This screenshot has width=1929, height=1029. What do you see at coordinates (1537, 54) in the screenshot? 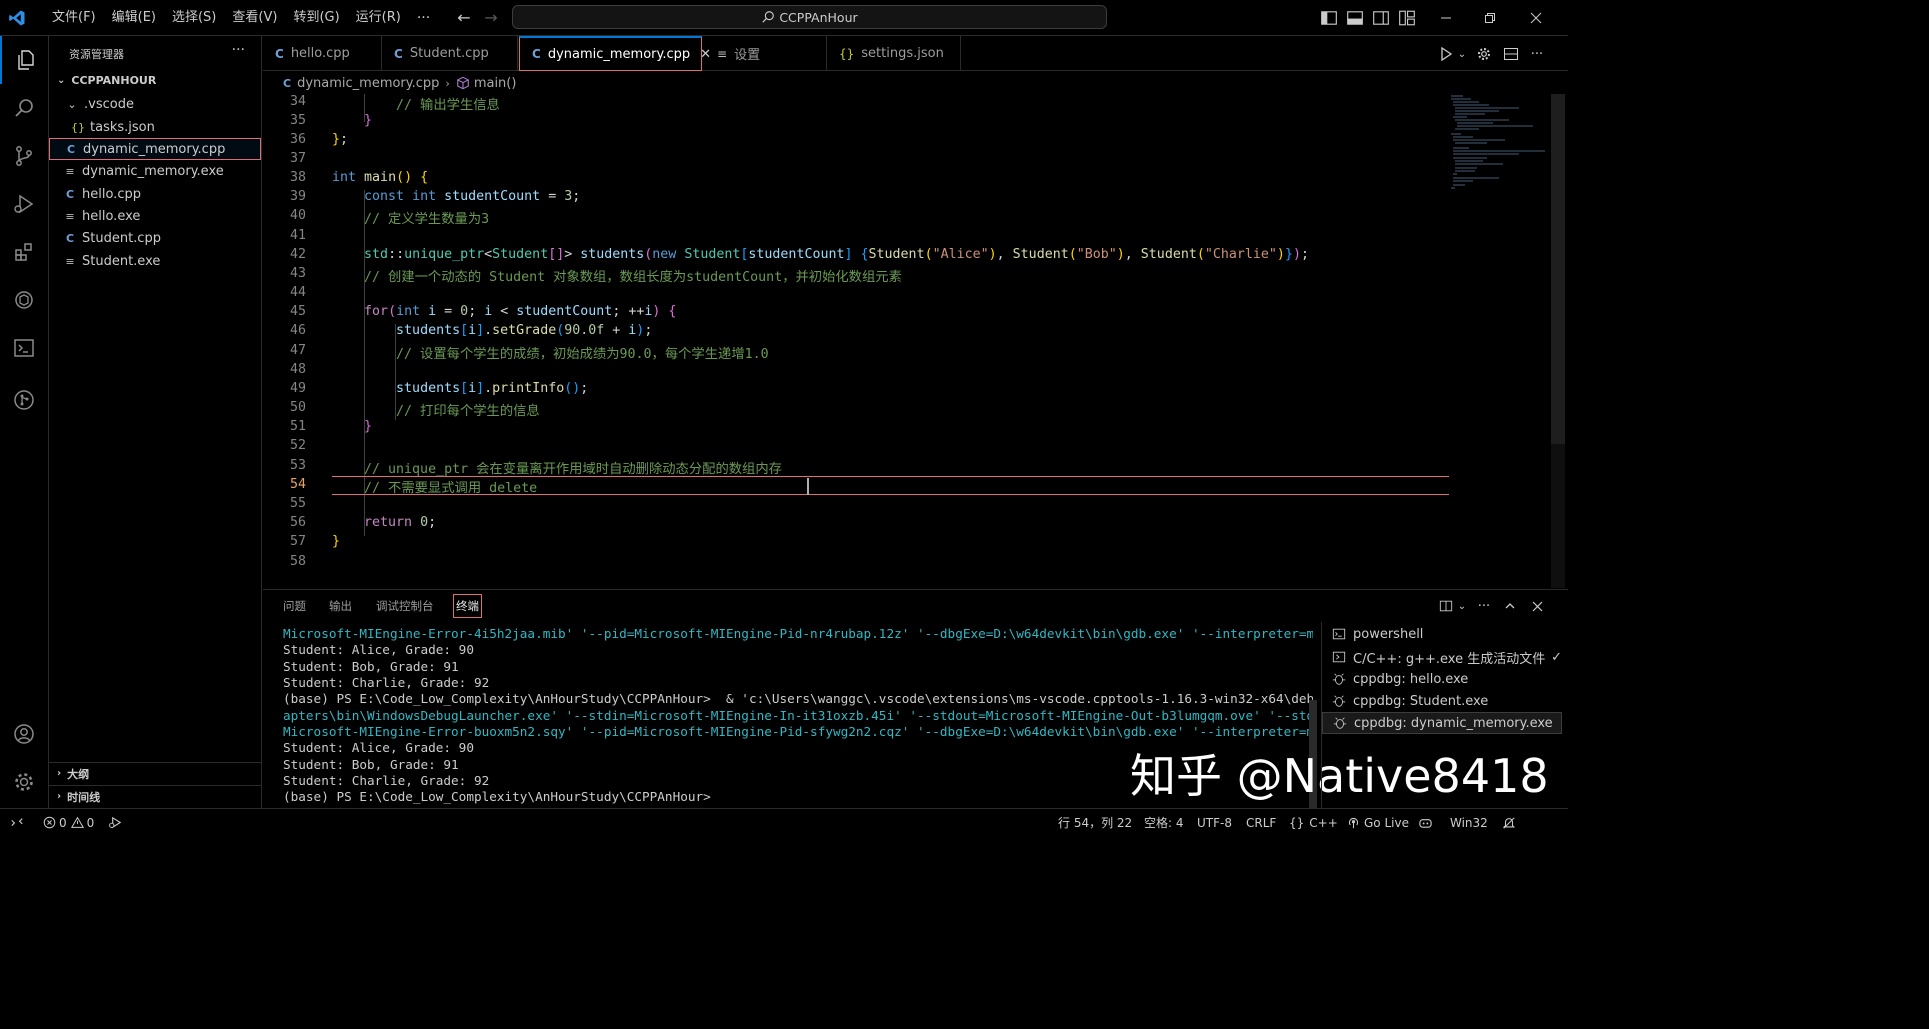
I see `more-actions-icon: ···` at bounding box center [1537, 54].